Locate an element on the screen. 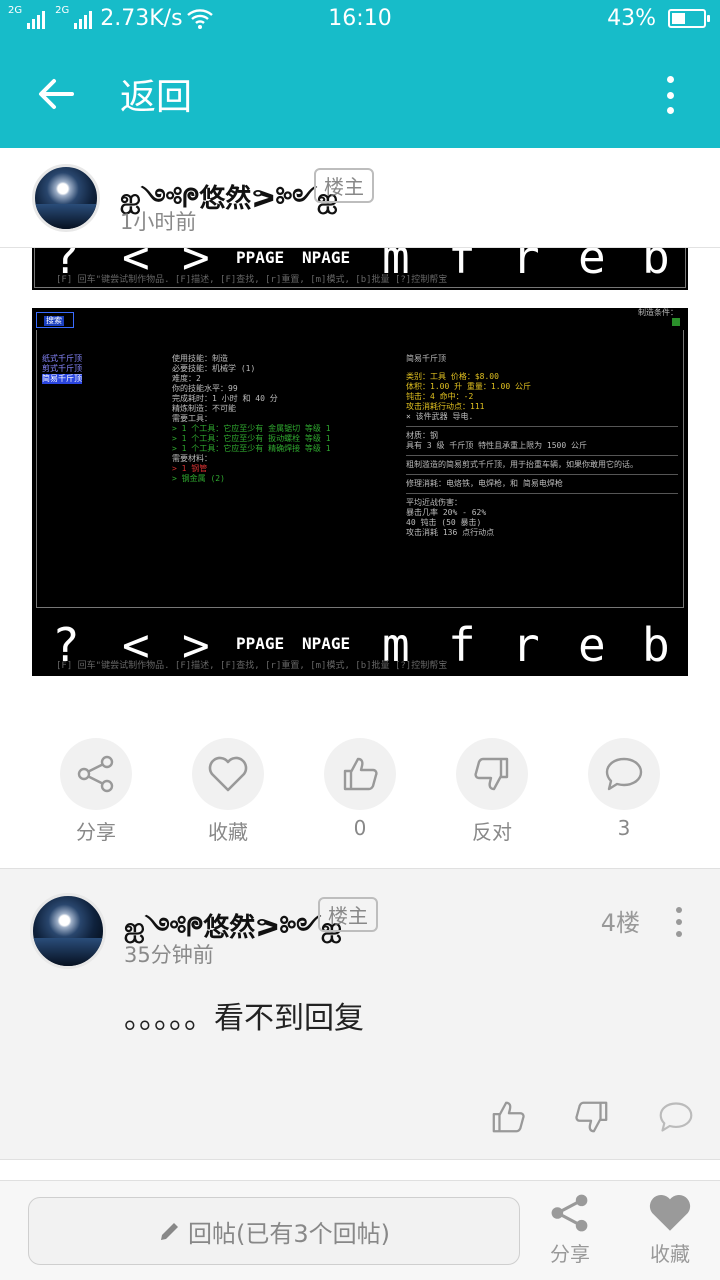 The height and width of the screenshot is (1280, 720). recipe-list: 纸式千斤顶 剪式千斤顶 简易千斤顶 is located at coordinates (62, 369).